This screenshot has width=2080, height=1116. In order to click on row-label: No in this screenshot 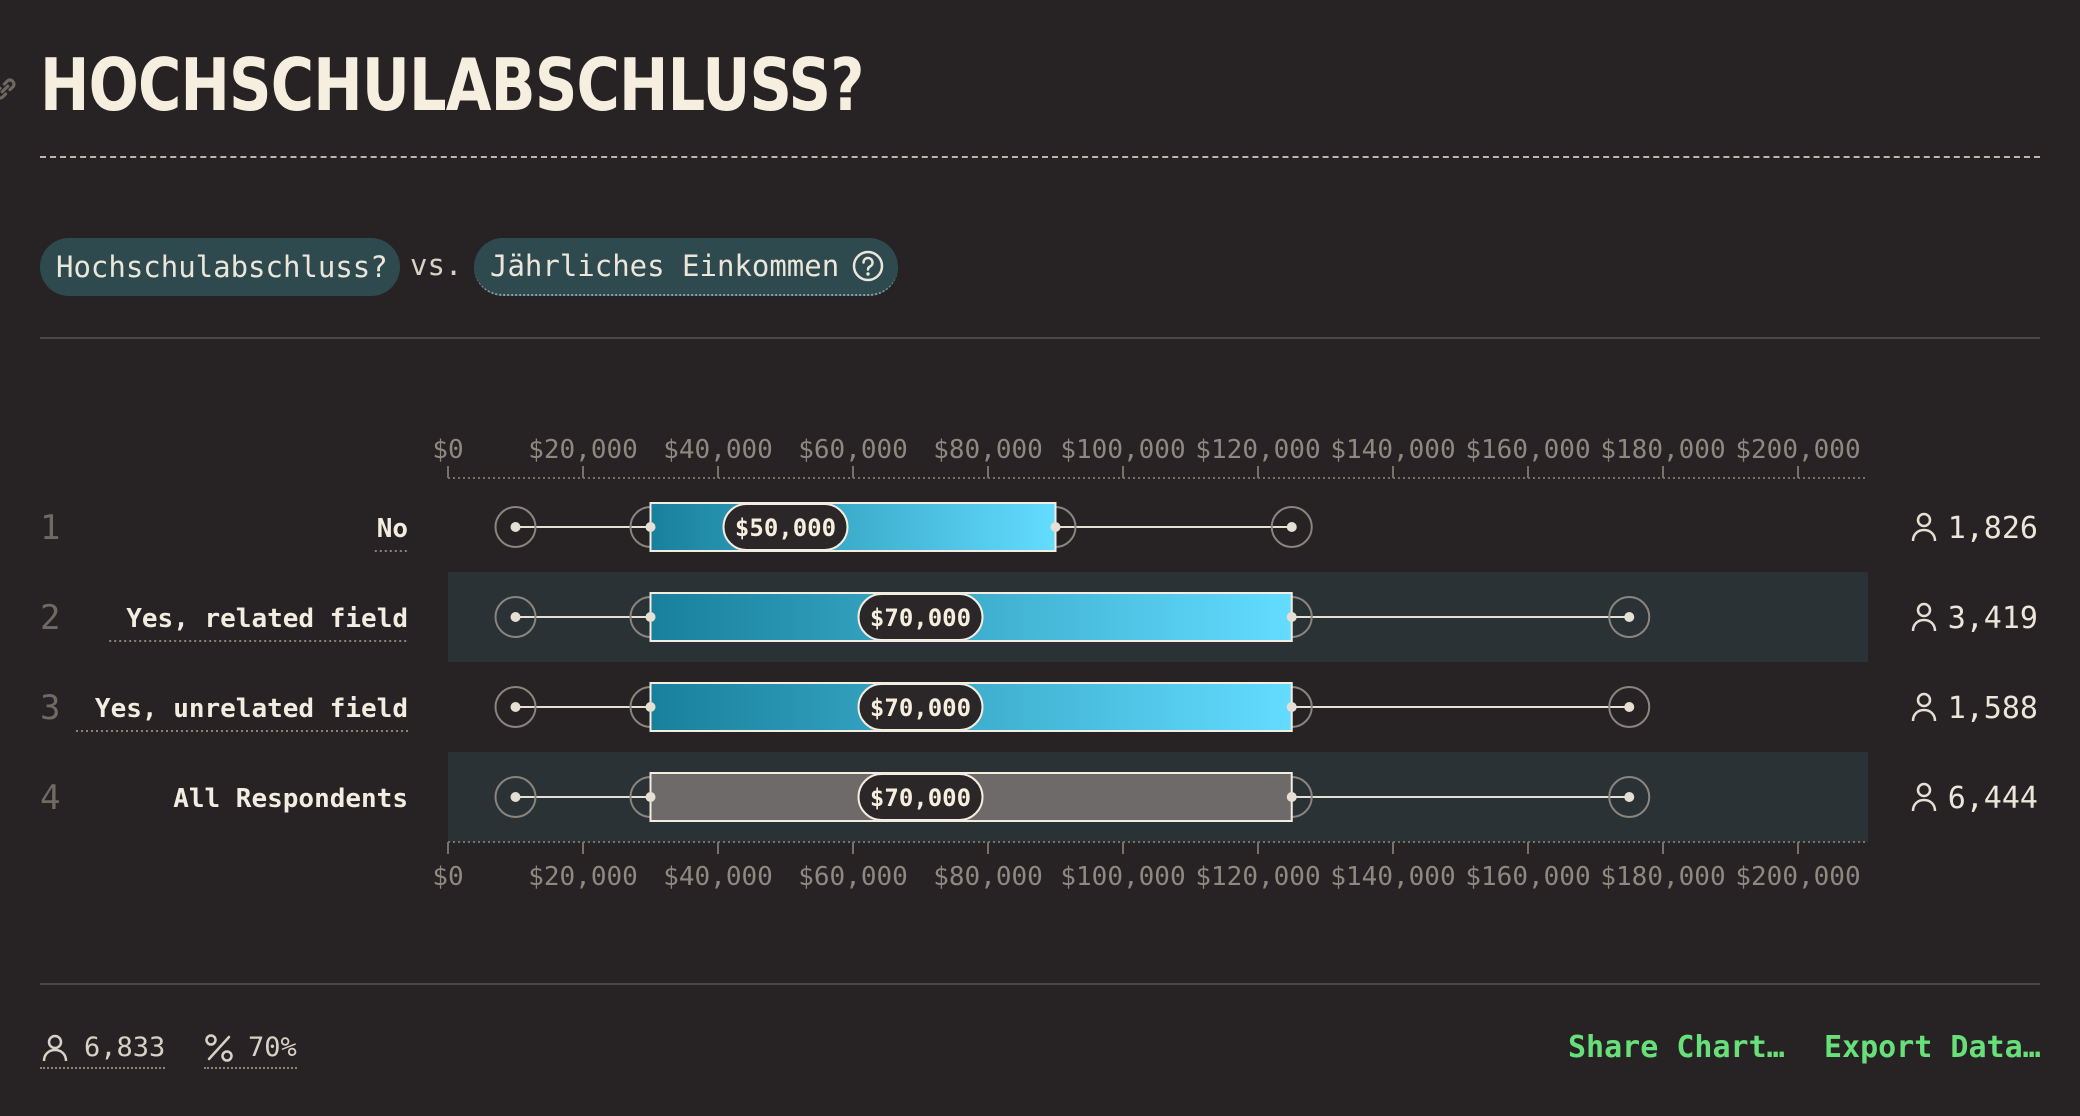, I will do `click(392, 529)`.